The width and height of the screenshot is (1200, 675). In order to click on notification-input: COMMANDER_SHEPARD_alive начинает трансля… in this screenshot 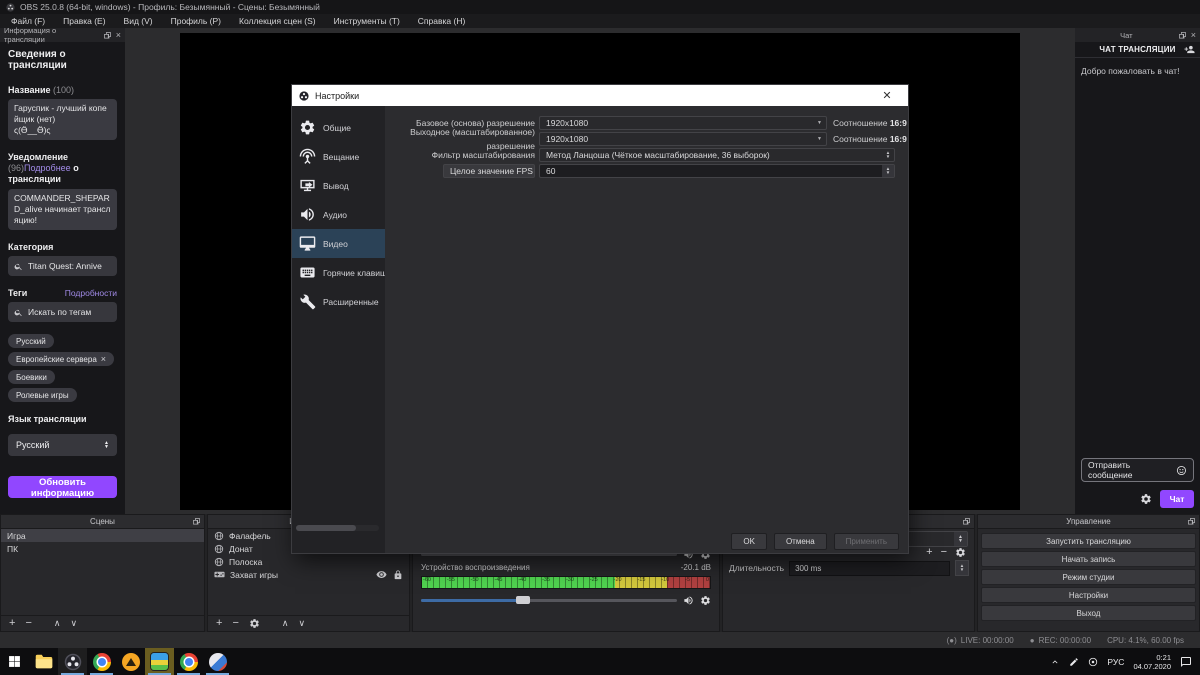, I will do `click(62, 209)`.